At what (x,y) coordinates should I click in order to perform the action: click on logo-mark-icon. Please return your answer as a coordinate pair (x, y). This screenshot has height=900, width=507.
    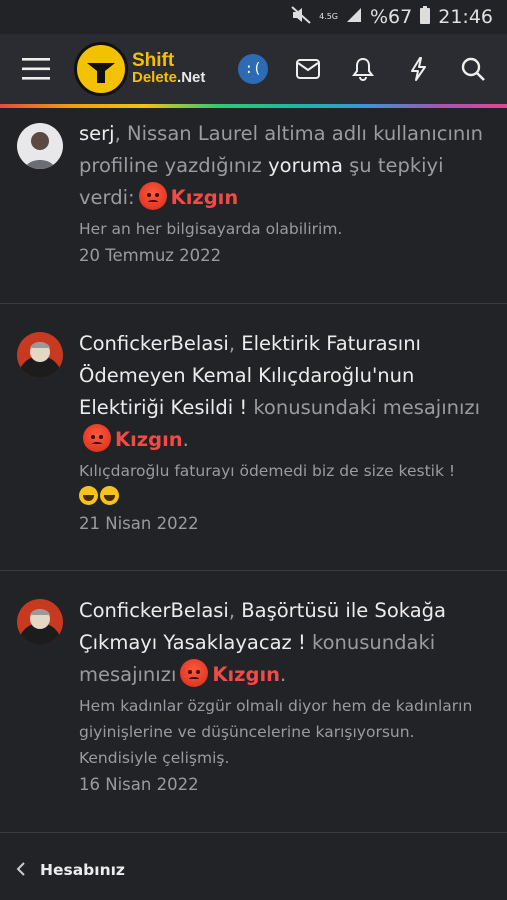
    Looking at the image, I should click on (101, 69).